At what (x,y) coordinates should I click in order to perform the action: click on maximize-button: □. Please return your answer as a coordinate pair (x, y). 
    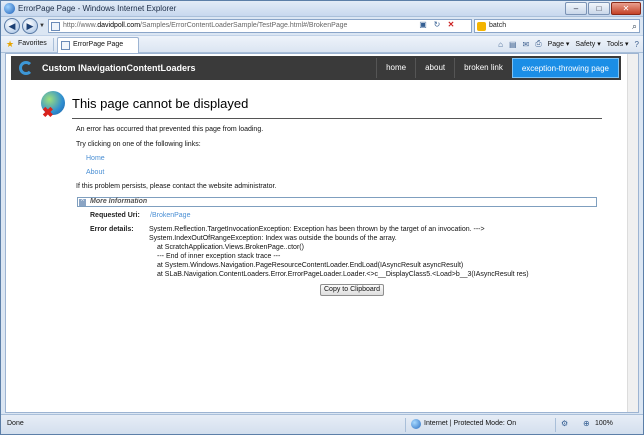
    Looking at the image, I should click on (599, 8).